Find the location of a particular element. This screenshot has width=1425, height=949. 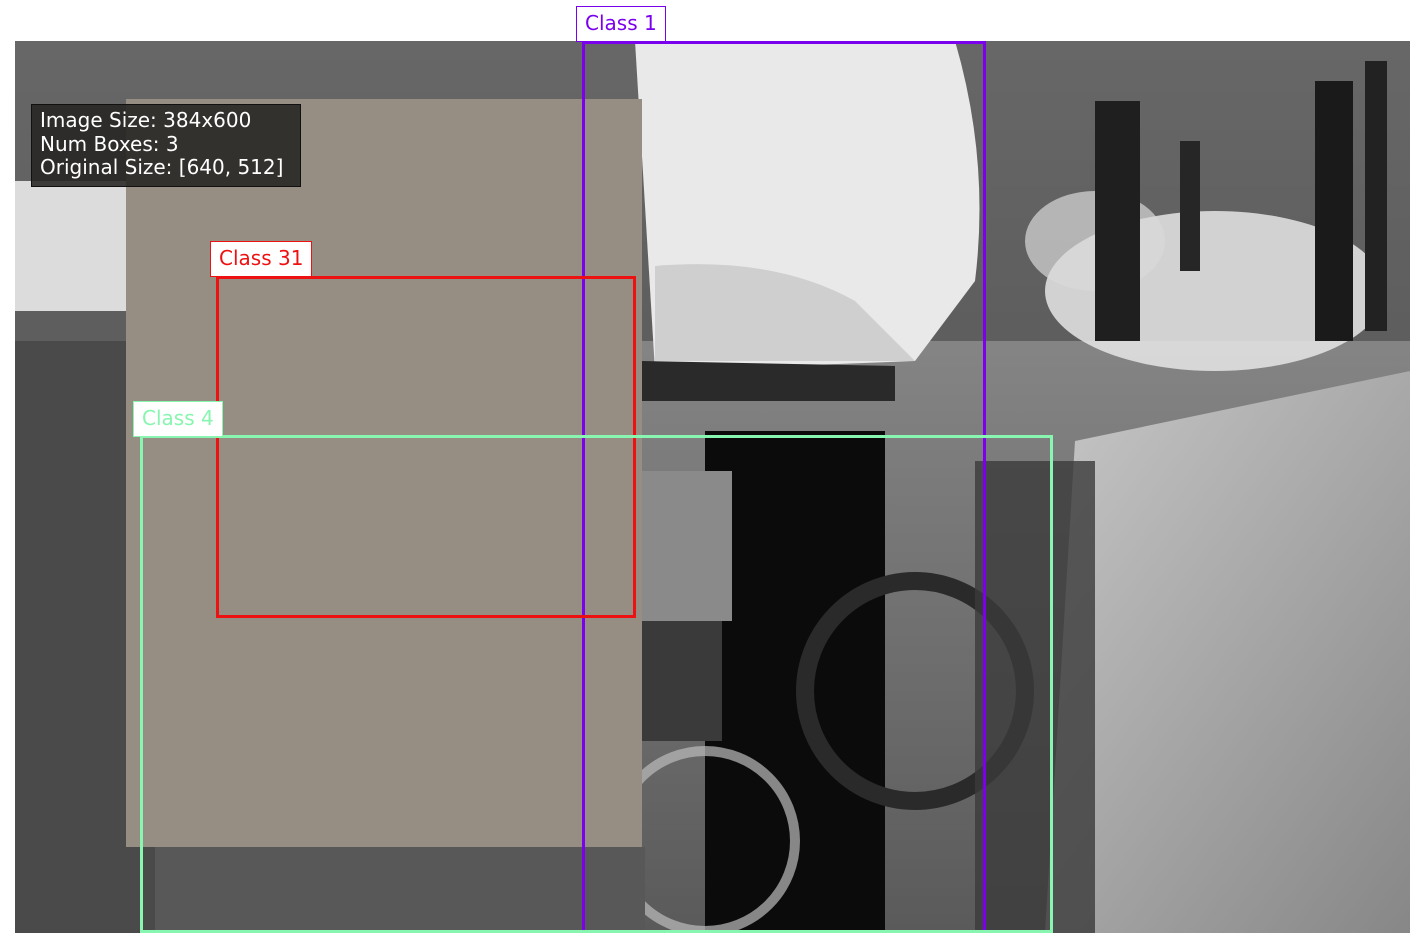

bbox-label-class-1: Class 1 is located at coordinates (621, 24).